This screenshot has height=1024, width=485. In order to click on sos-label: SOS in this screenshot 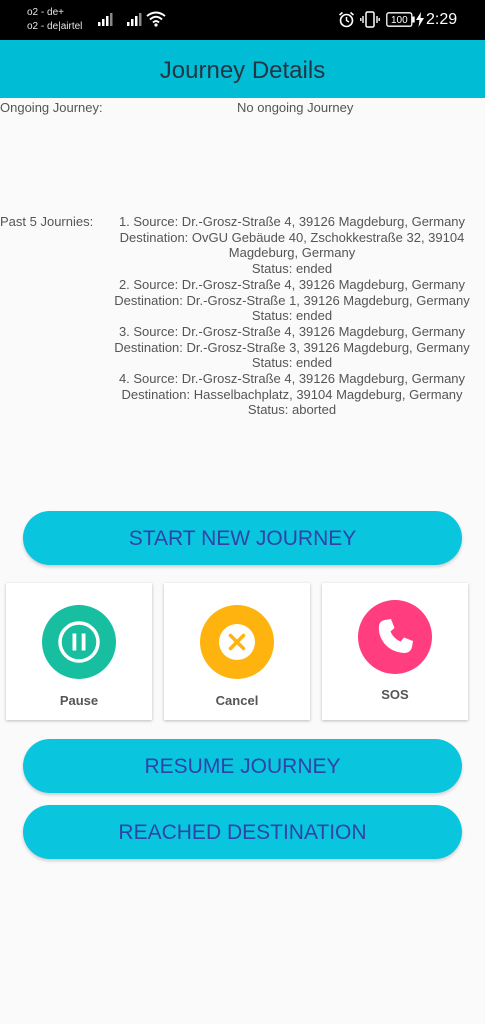, I will do `click(395, 694)`.